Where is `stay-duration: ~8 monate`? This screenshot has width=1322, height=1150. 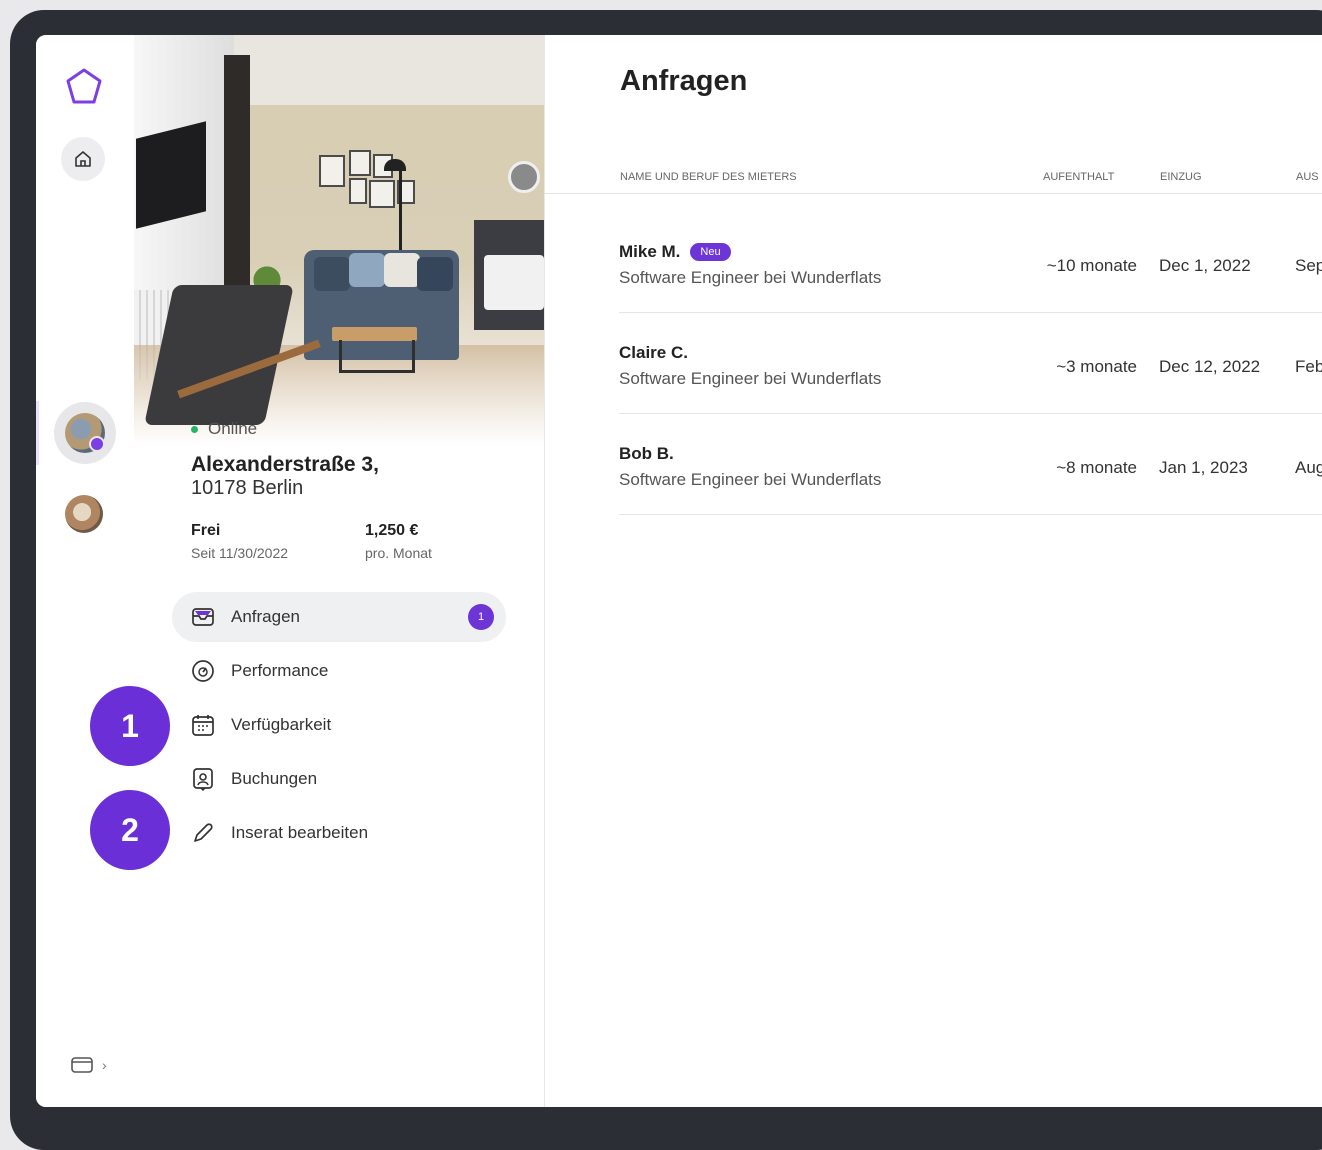 stay-duration: ~8 monate is located at coordinates (1096, 467).